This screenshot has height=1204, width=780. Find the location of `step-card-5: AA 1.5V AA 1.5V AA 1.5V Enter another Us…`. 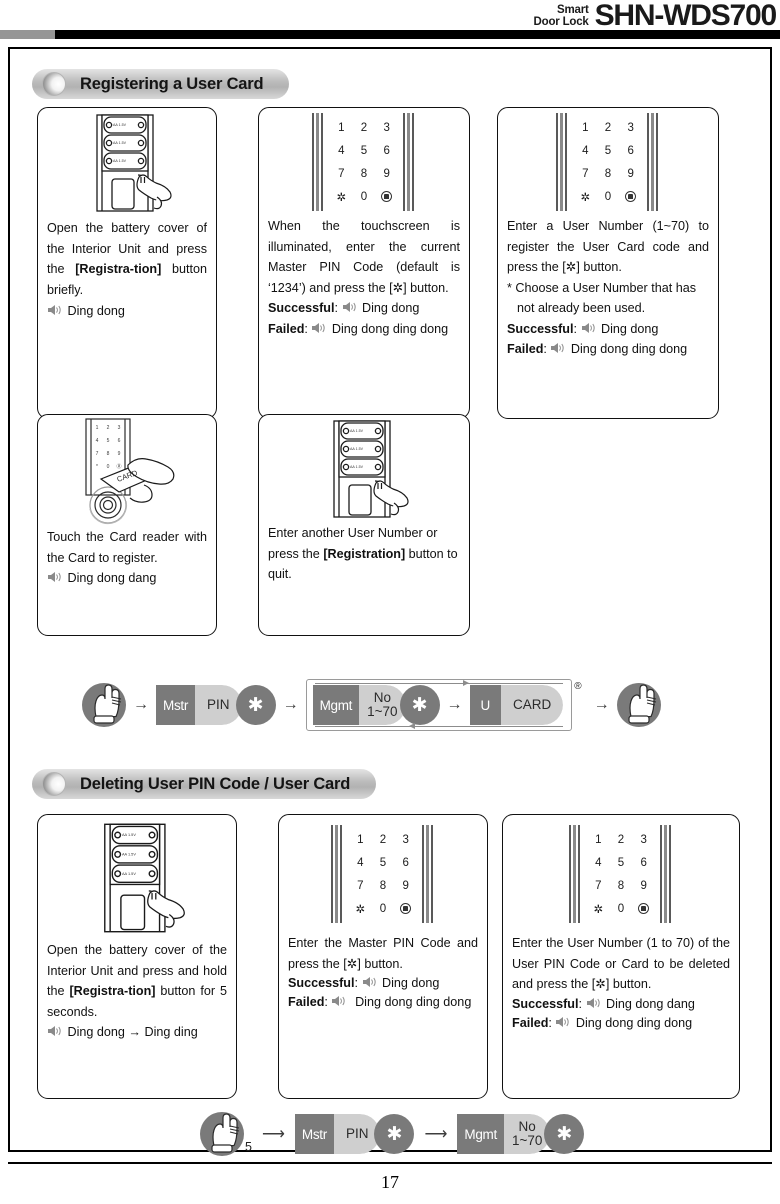

step-card-5: AA 1.5V AA 1.5V AA 1.5V Enter another Us… is located at coordinates (364, 525).